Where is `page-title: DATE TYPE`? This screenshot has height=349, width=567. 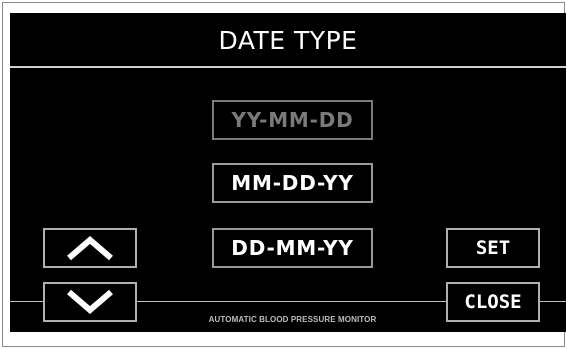 page-title: DATE TYPE is located at coordinates (288, 40).